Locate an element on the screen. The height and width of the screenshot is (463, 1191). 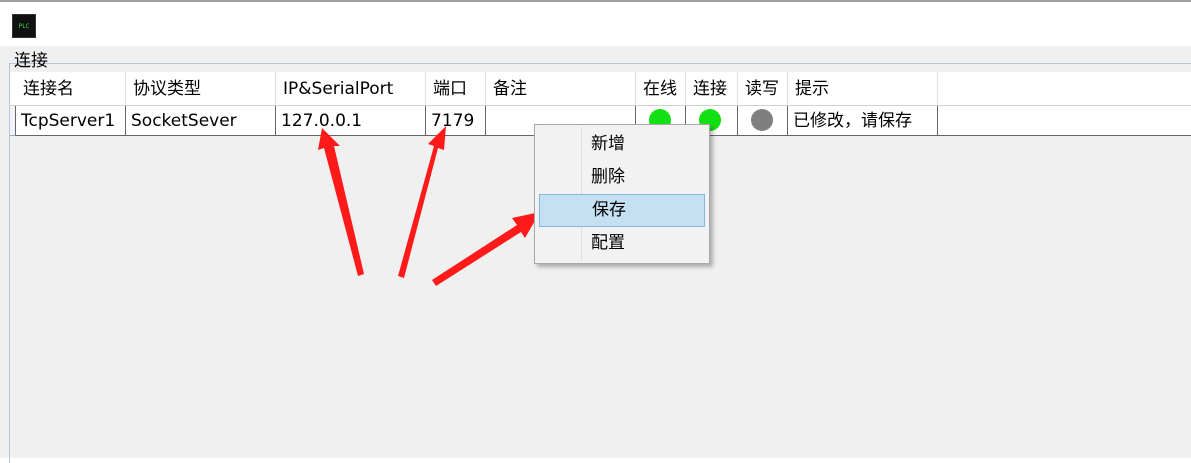
context-menu: 新增 删除 保存 配置 is located at coordinates (622, 194).